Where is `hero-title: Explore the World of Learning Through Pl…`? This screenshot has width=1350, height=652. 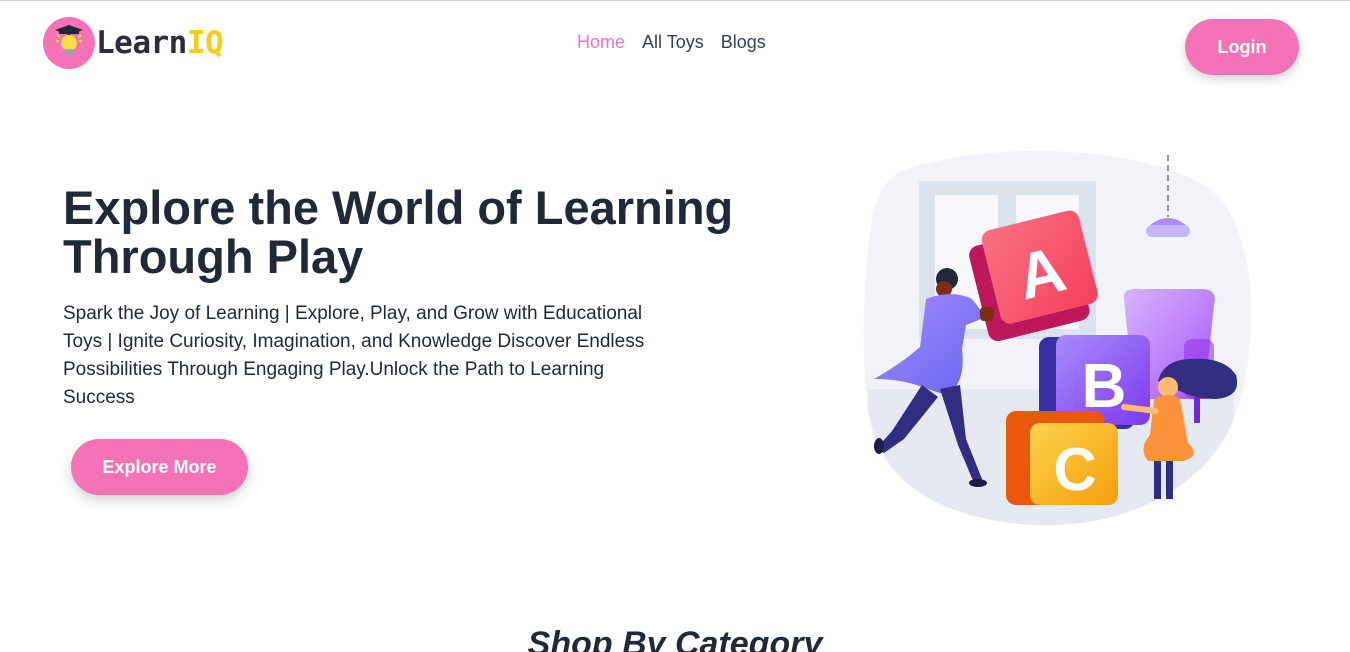
hero-title: Explore the World of Learning Through Pl… is located at coordinates (398, 232).